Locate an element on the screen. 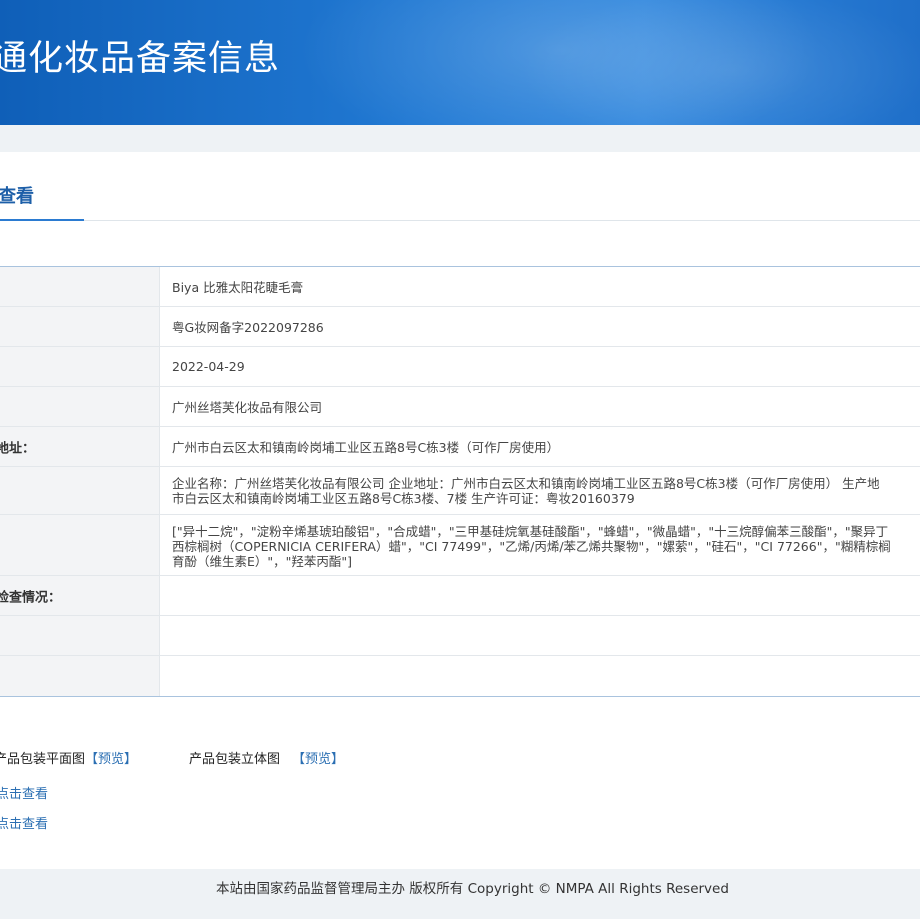  company-address: 广州市白云区太和镇南岭岗埔工业区五路8号C栋3楼（可作厂房使用） is located at coordinates (366, 447).